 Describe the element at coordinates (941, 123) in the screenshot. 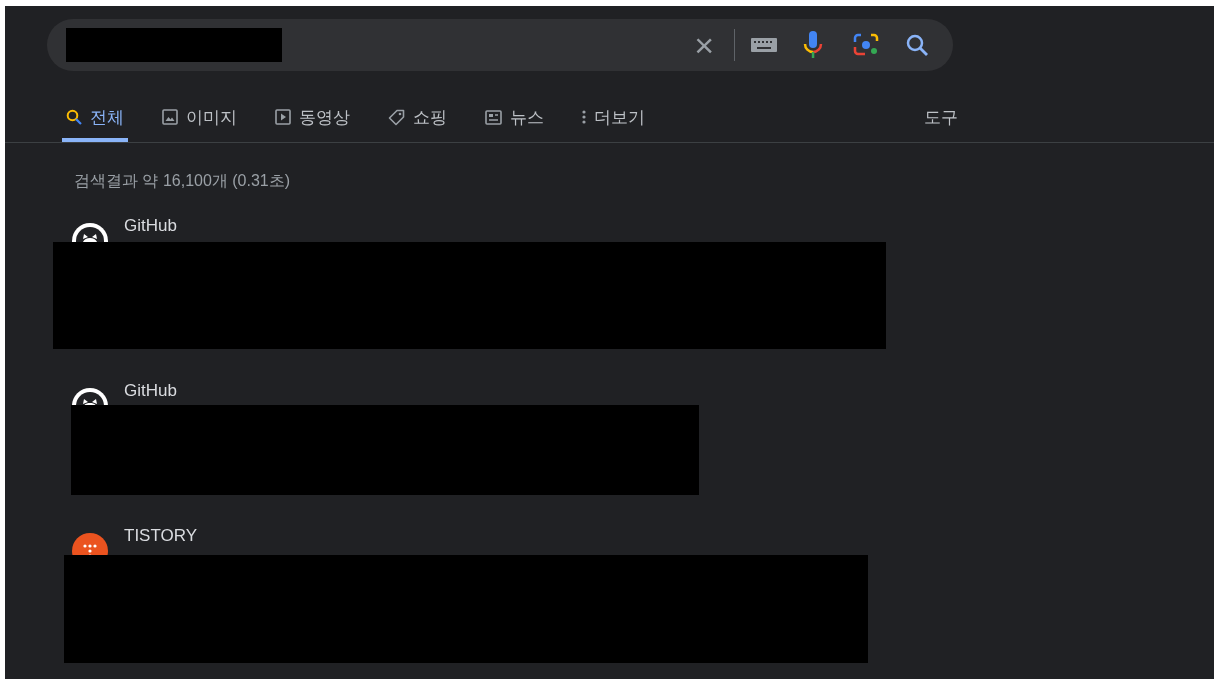

I see `tools-tab: 도구` at that location.